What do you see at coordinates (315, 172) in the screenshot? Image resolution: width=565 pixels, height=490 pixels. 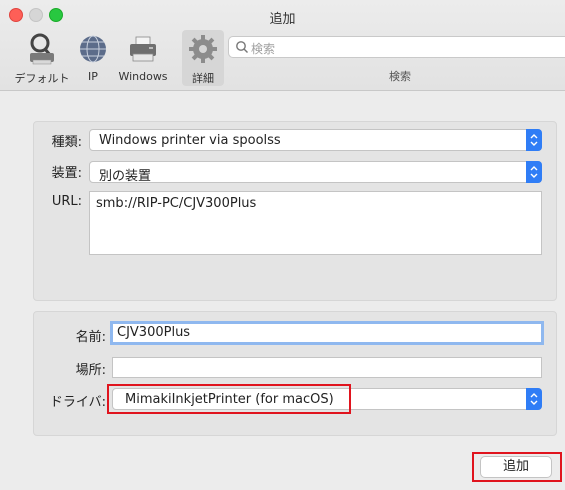 I see `device-popup: 別の装置` at bounding box center [315, 172].